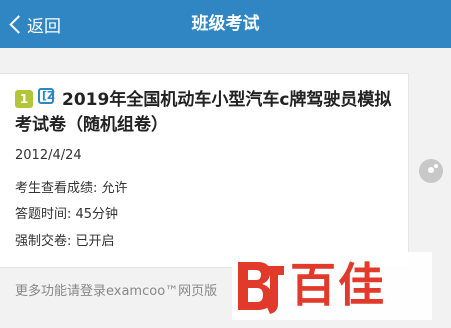 The width and height of the screenshot is (451, 328). I want to click on exam-type-glyph: [Z, so click(49, 95).